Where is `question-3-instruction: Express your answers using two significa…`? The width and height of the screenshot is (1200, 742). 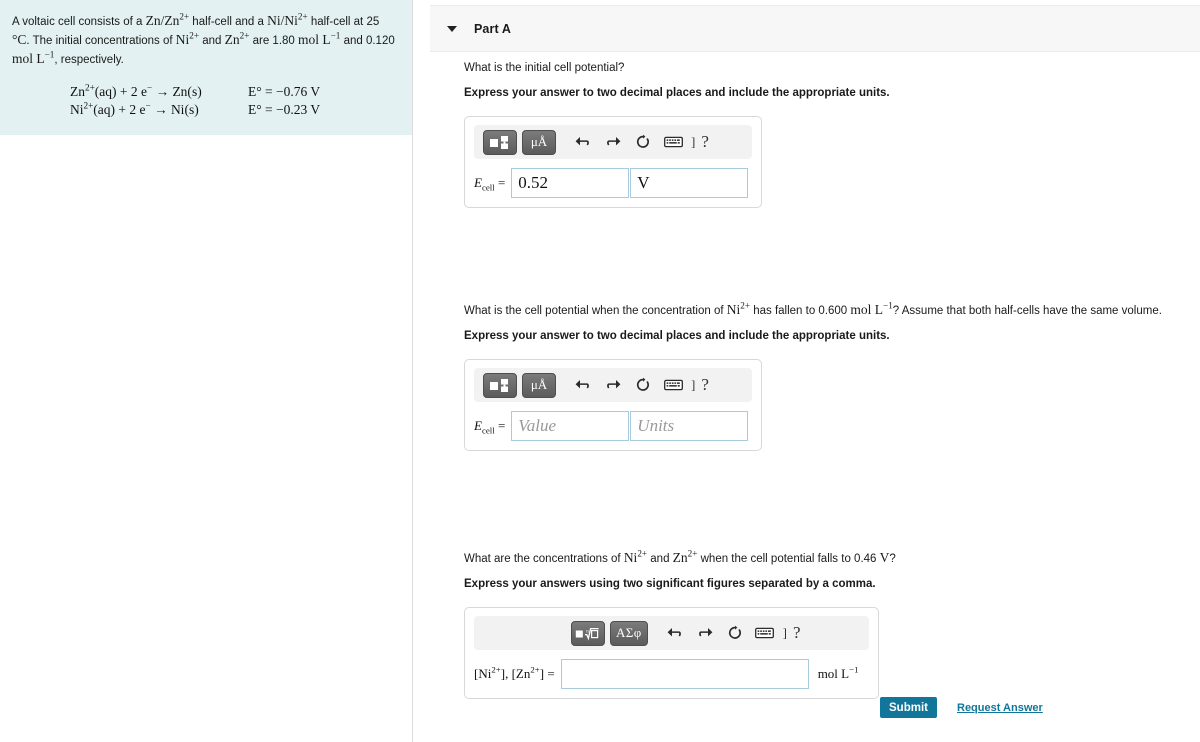 question-3-instruction: Express your answers using two significa… is located at coordinates (670, 584).